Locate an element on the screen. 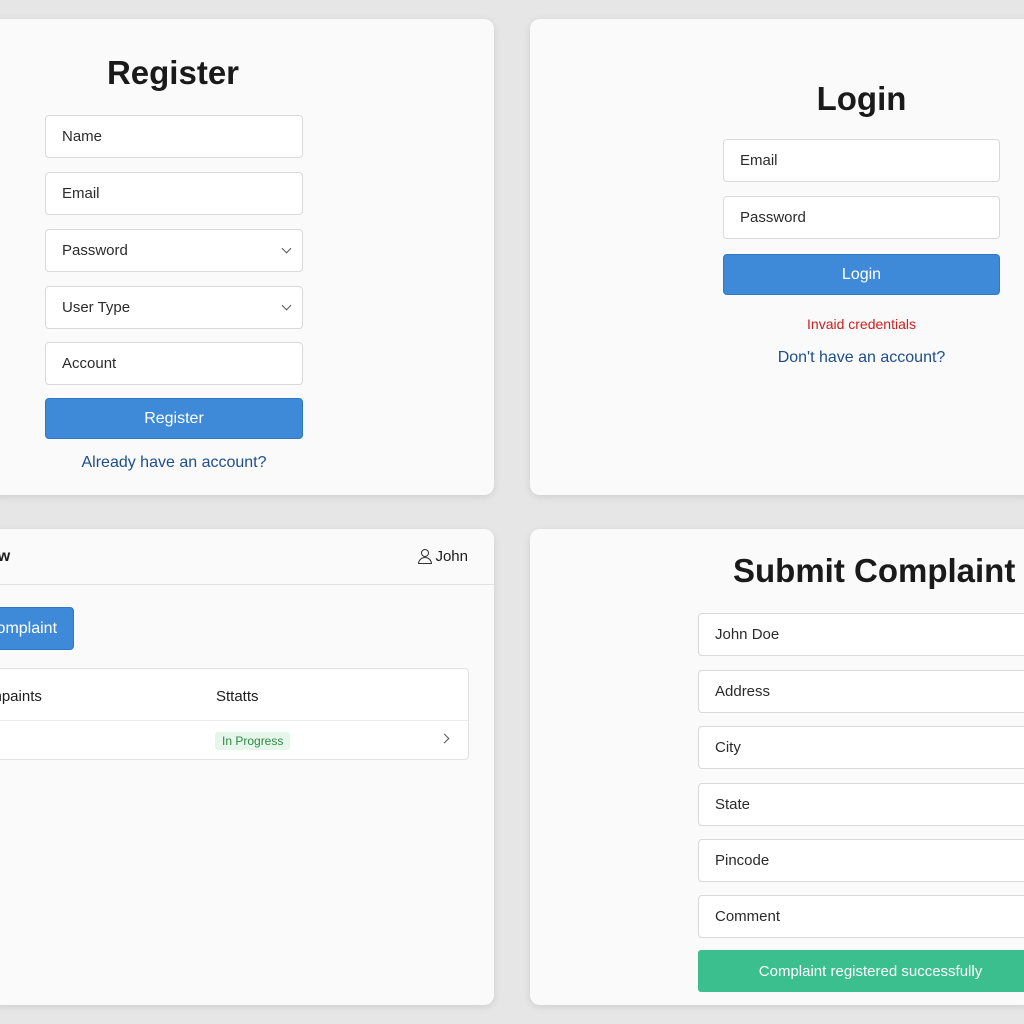  user-name: John is located at coordinates (451, 556).